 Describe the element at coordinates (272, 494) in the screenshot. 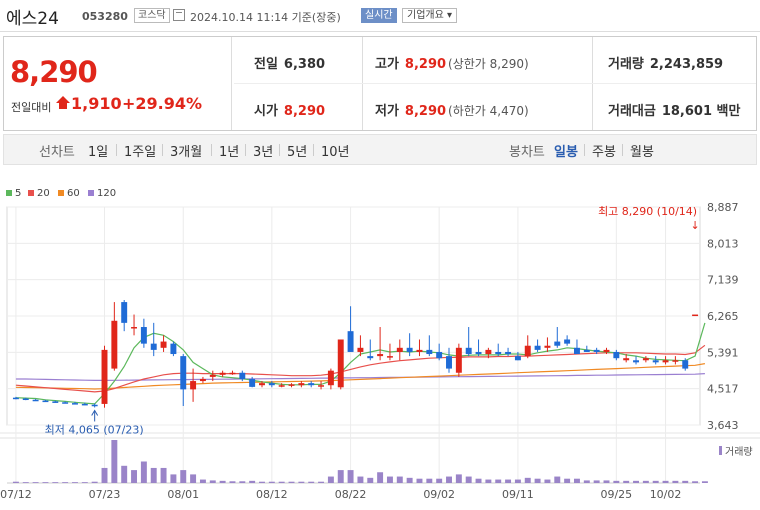

I see `x-tick-label: 08/12` at that location.